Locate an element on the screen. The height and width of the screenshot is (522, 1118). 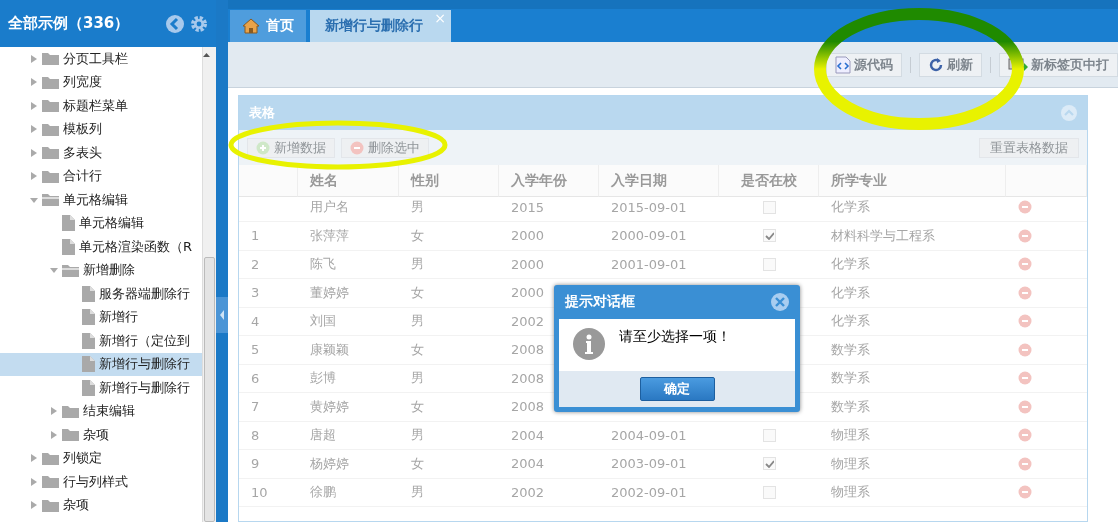
row-number: 6 is located at coordinates (268, 378).